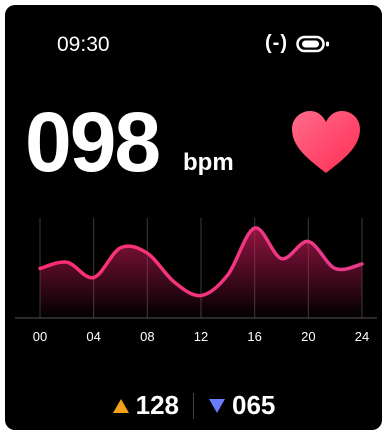 The width and height of the screenshot is (387, 435). Describe the element at coordinates (40, 336) in the screenshot. I see `x-tick-label: 00` at that location.